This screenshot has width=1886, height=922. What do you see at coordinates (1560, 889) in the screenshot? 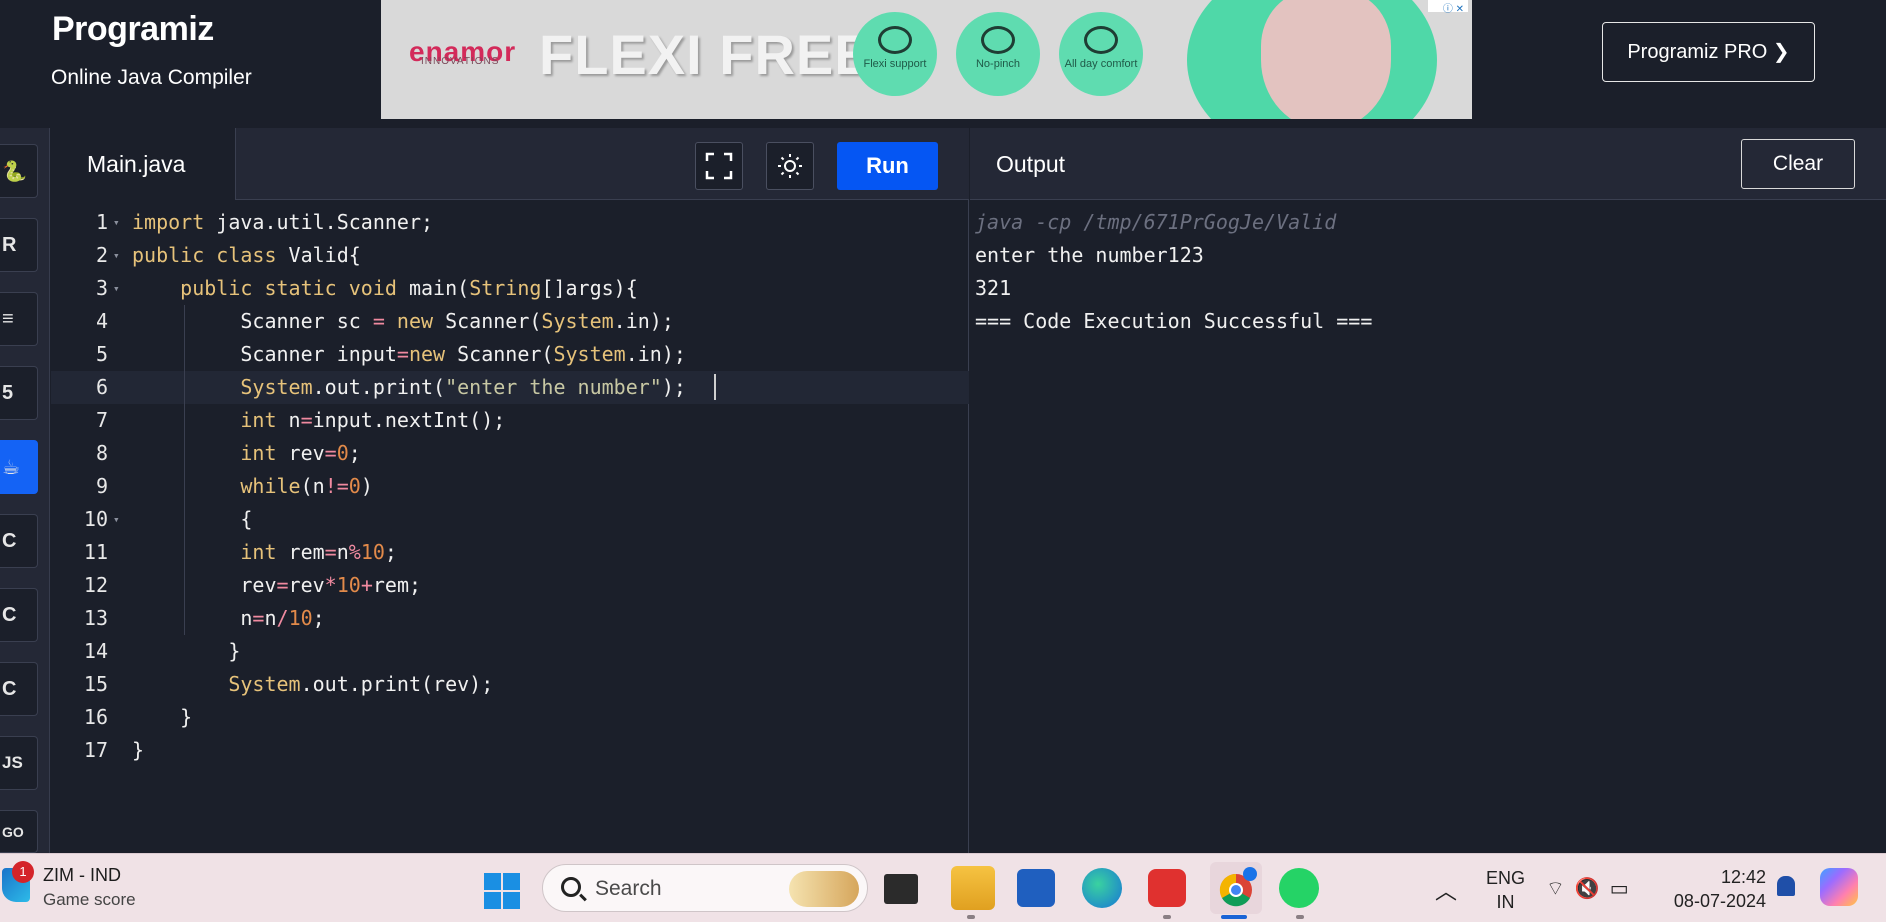
I see `wifi-icon: ⌔` at bounding box center [1560, 889].